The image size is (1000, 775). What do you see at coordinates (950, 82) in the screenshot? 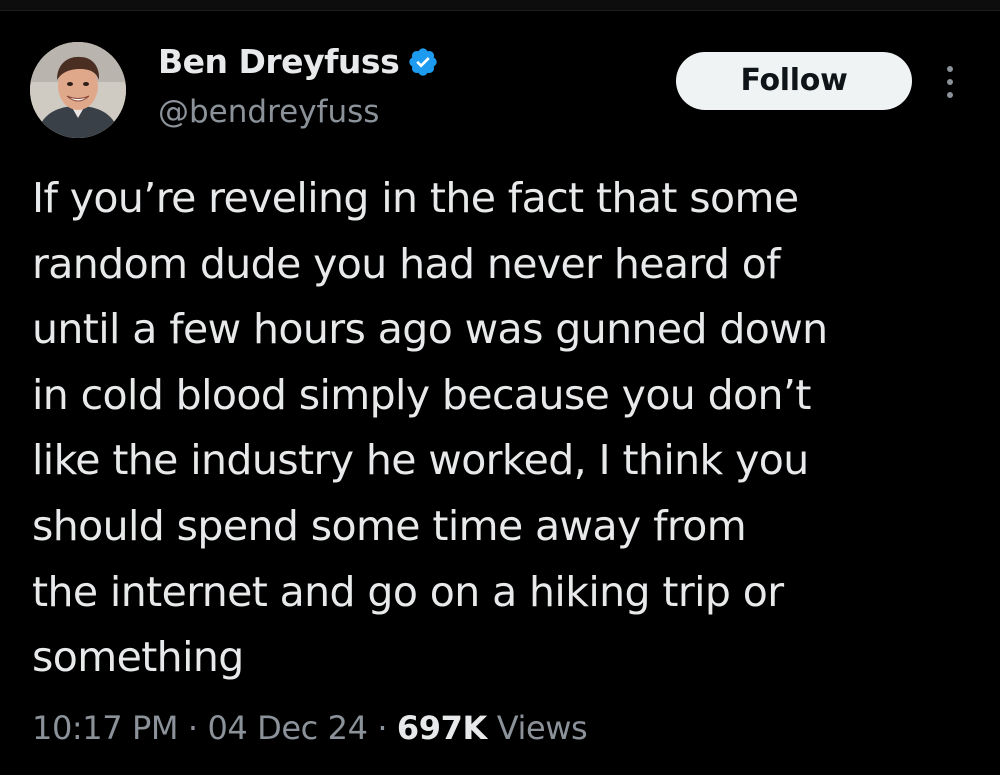
I see `more-vertical-icon` at bounding box center [950, 82].